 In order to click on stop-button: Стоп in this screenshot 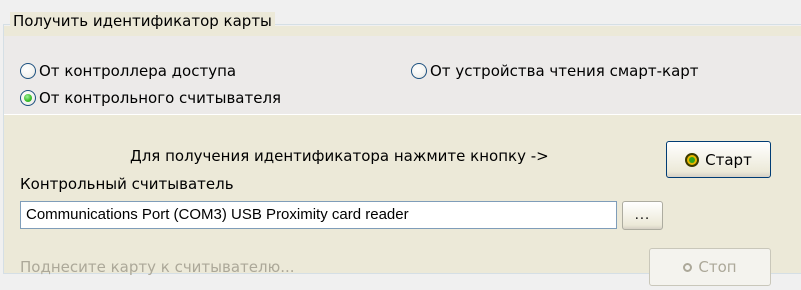, I will do `click(710, 267)`.